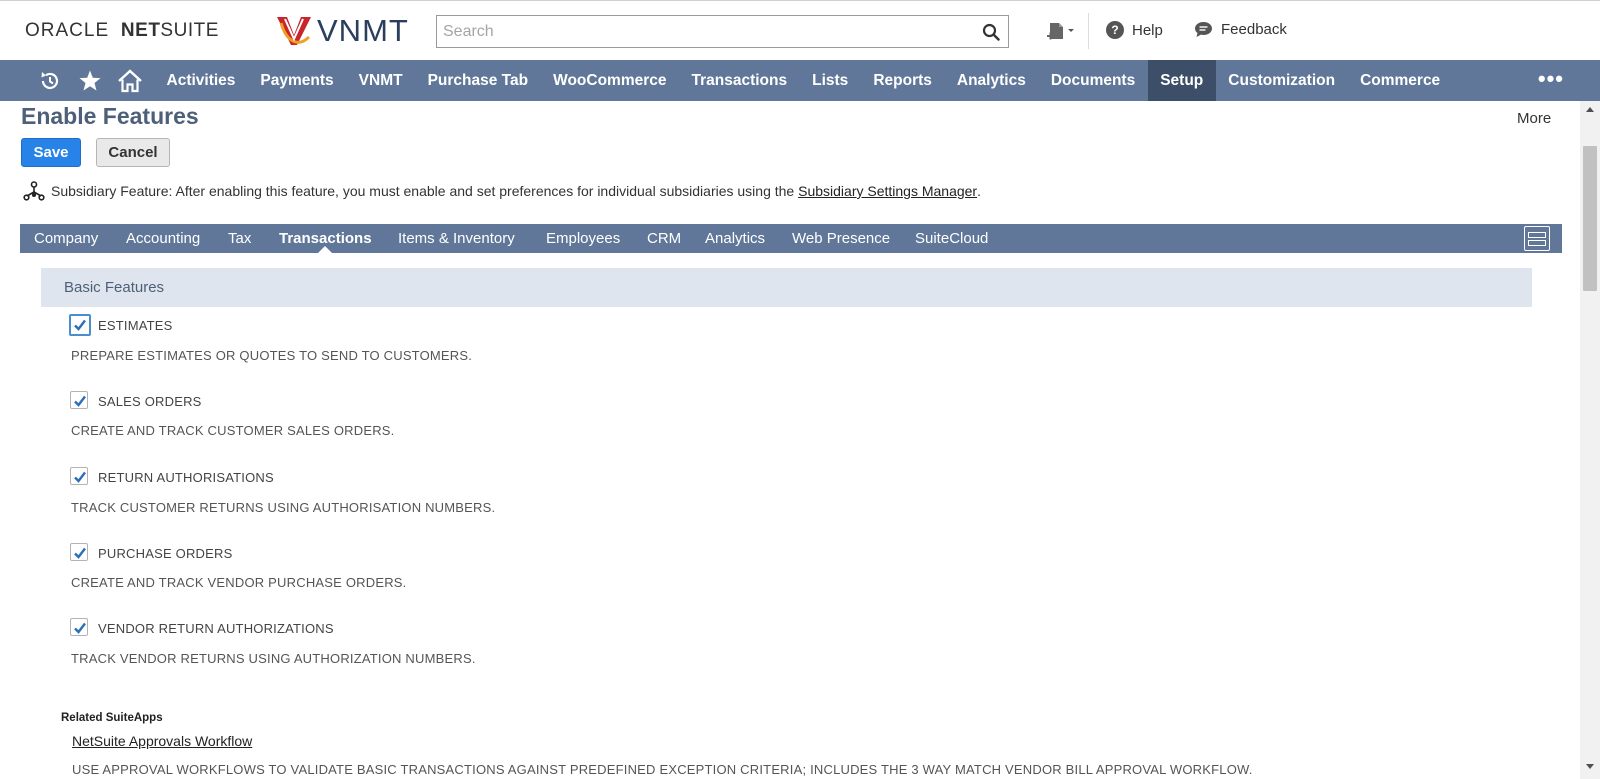  I want to click on vendor-return-authorizations-checkbox, so click(79, 627).